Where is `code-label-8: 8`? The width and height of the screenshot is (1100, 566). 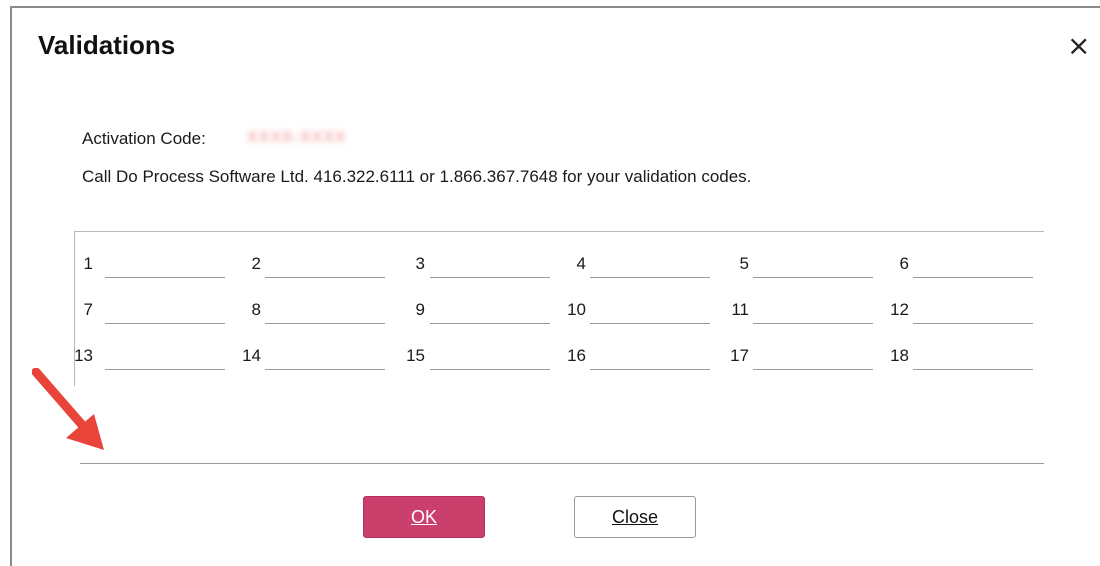 code-label-8: 8 is located at coordinates (256, 309).